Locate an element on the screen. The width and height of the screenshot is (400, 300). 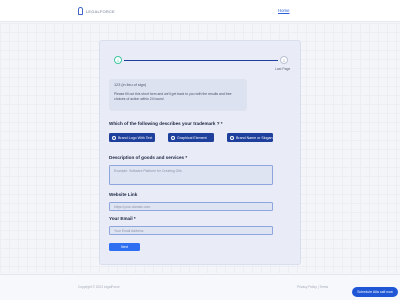
website-label: Website Link is located at coordinates (123, 194).